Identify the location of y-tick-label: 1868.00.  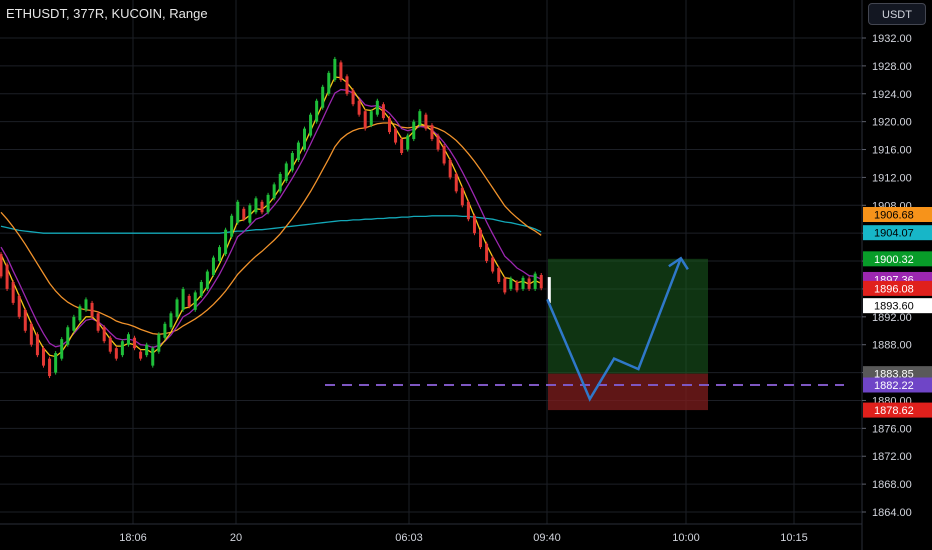
(892, 485).